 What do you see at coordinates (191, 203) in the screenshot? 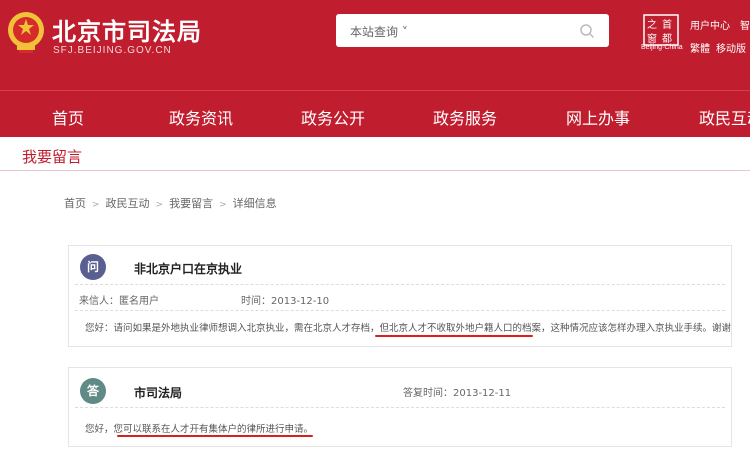
I see `breadcrumb-message: 我要留言` at bounding box center [191, 203].